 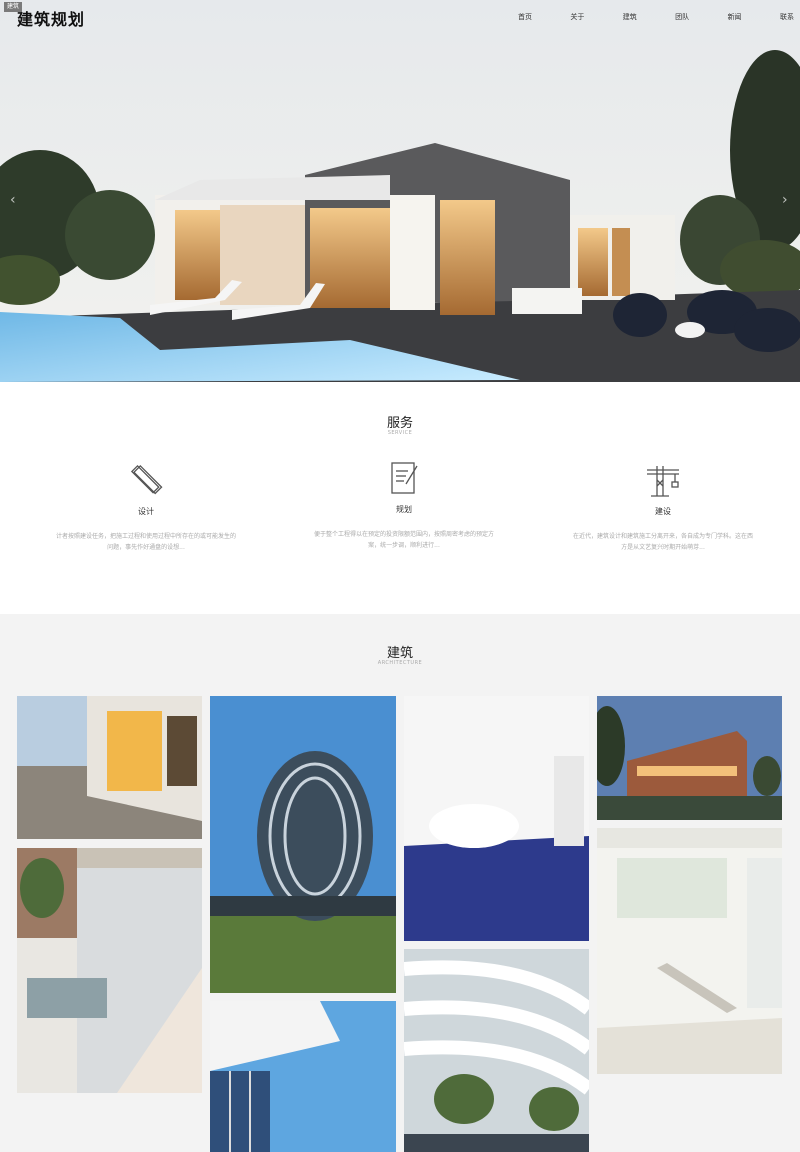 I want to click on architecture-title: 建筑, so click(x=399, y=653).